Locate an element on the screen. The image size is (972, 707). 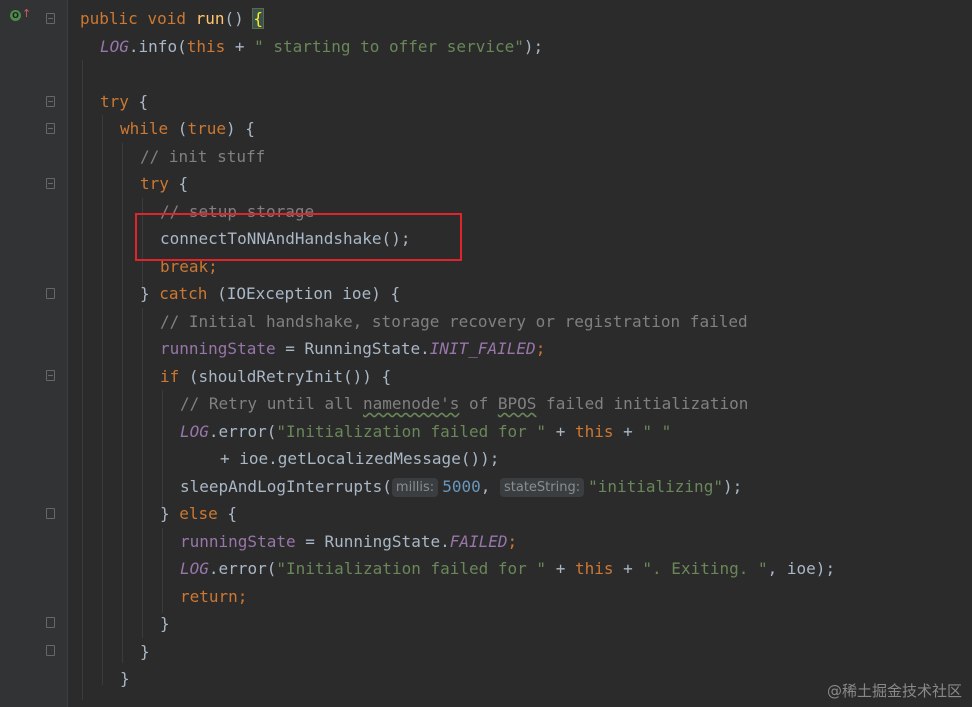
code-line: if (shouldRetryInit()) { is located at coordinates (275, 376).